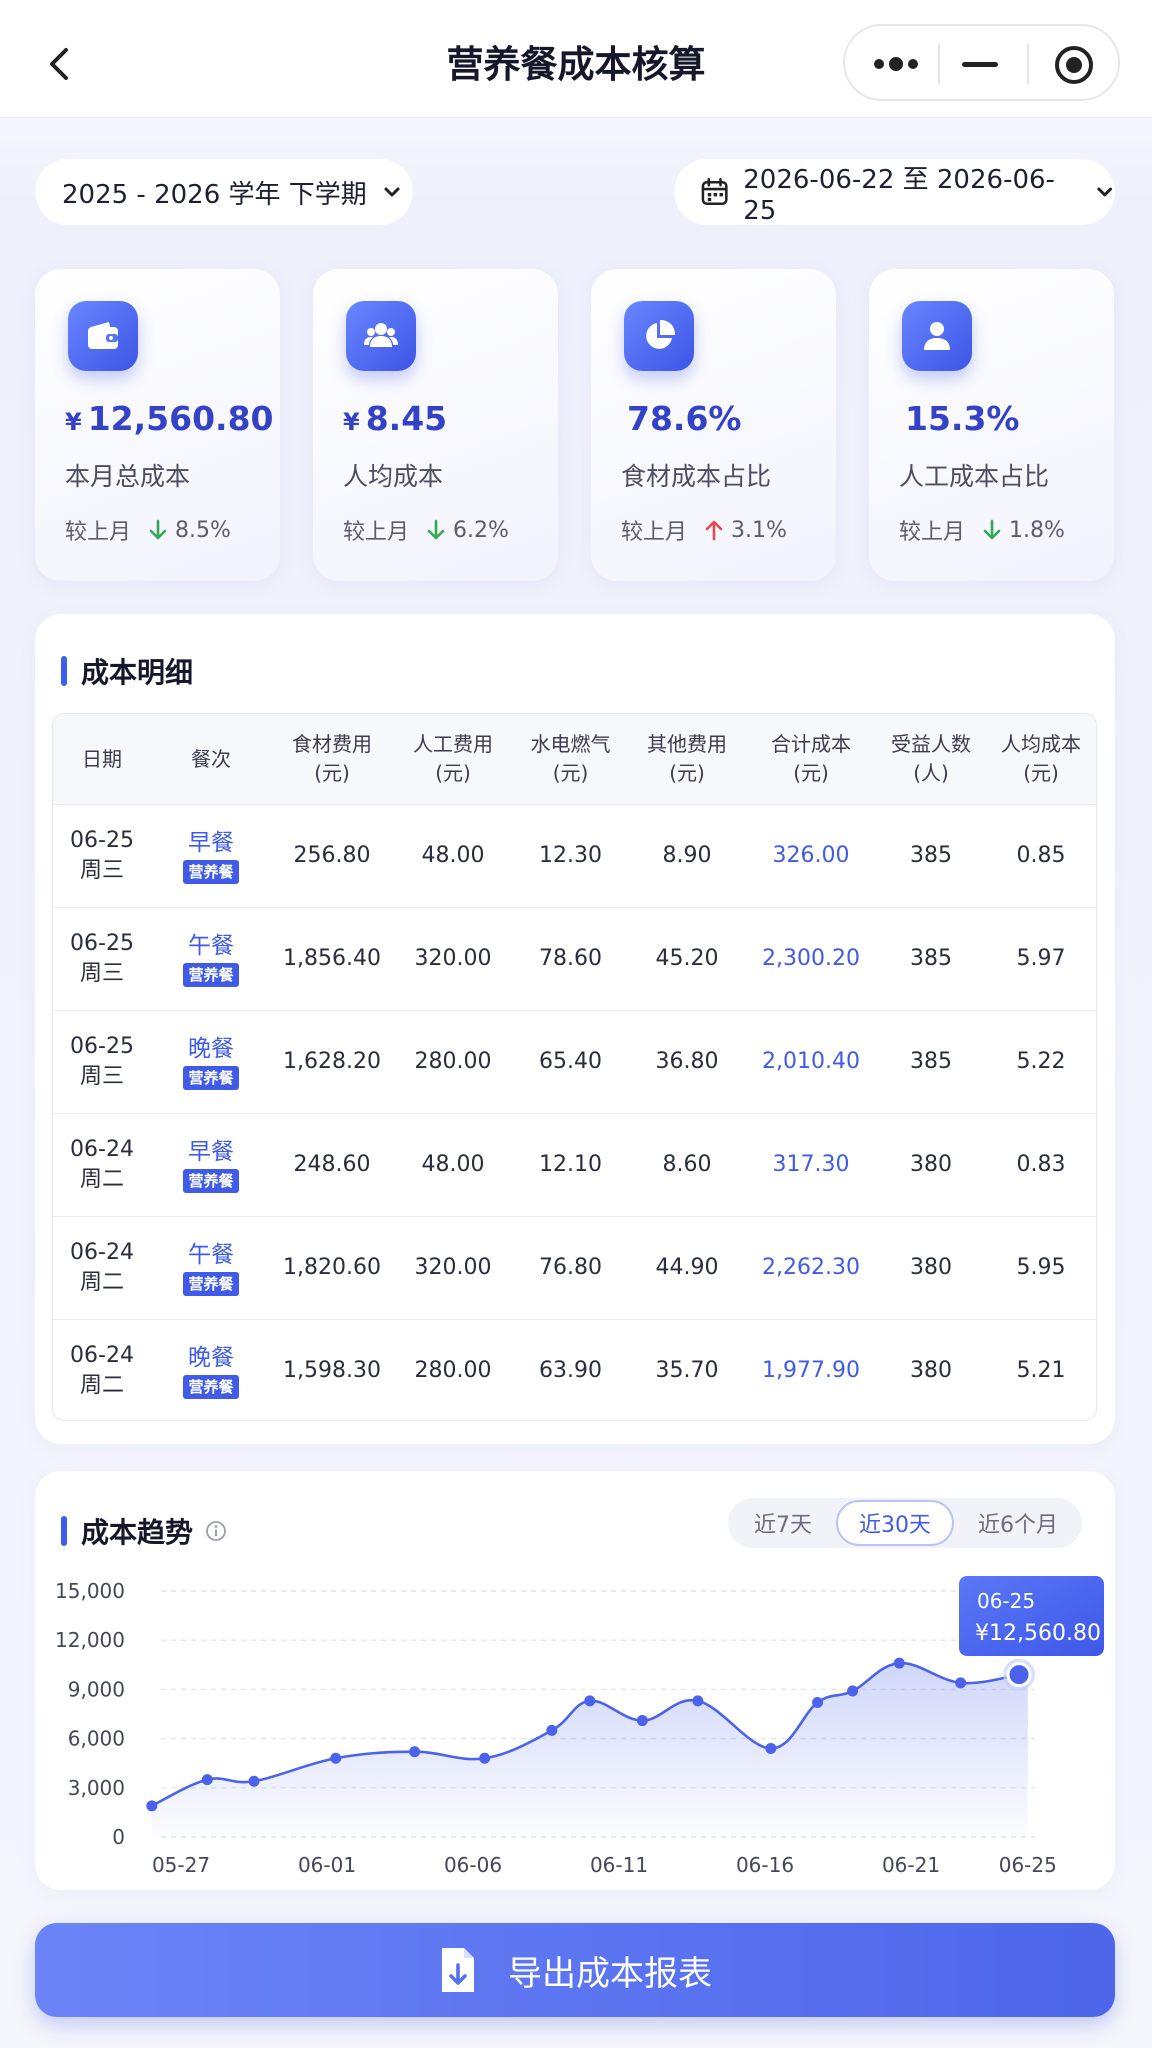 The width and height of the screenshot is (1152, 2048). Describe the element at coordinates (1028, 64) in the screenshot. I see `capsule-divider` at that location.